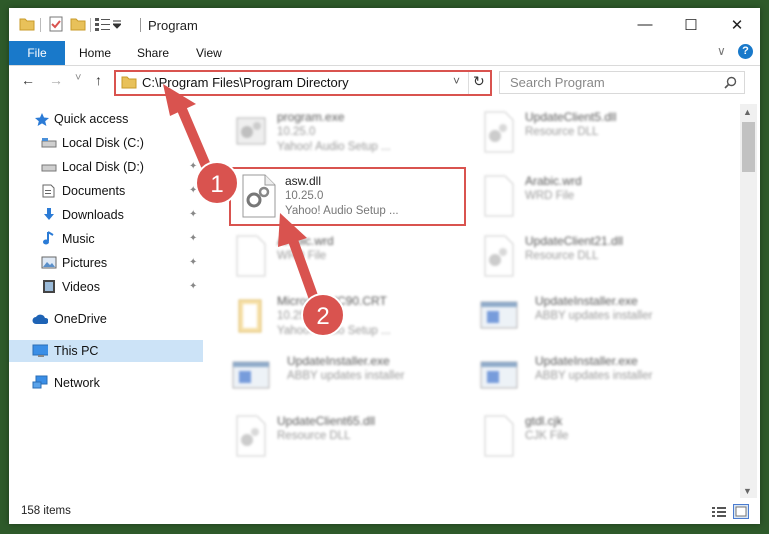  I want to click on sidebar-item-local-disk-c: Local Disk (C:) ✦, so click(106, 143).